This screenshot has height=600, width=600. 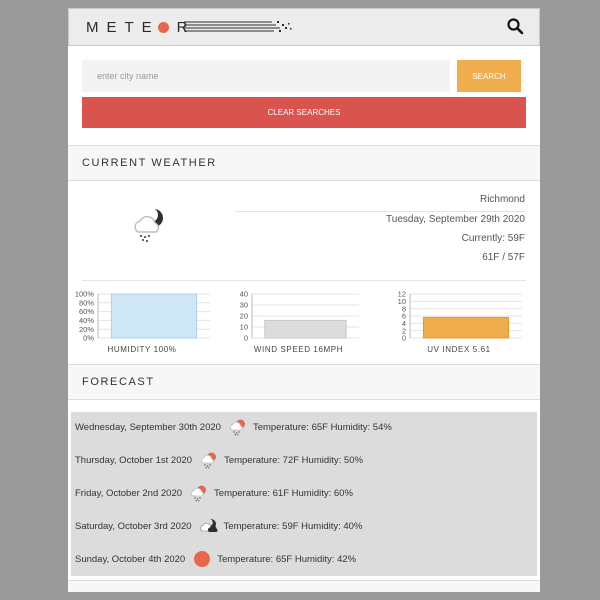 What do you see at coordinates (123, 27) in the screenshot?
I see `logo-text-left: METE` at bounding box center [123, 27].